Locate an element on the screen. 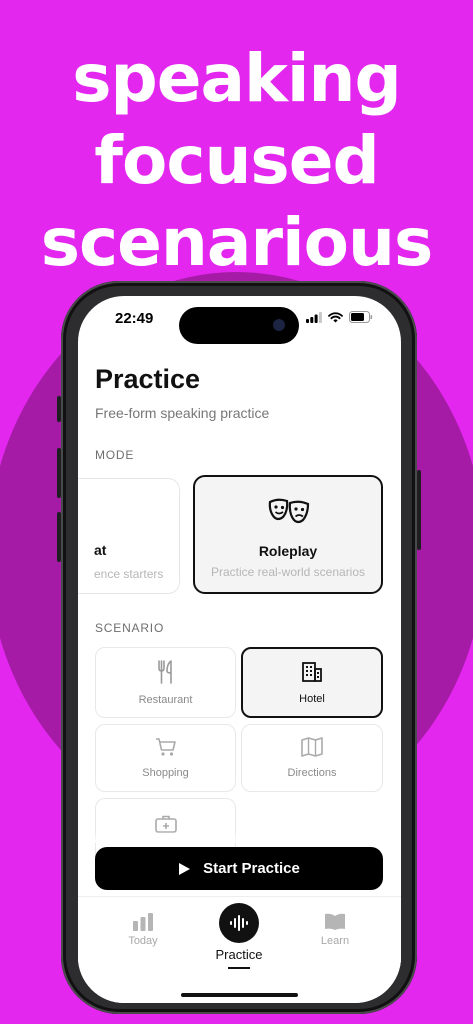 This screenshot has height=1024, width=473. camera-icon is located at coordinates (279, 325).